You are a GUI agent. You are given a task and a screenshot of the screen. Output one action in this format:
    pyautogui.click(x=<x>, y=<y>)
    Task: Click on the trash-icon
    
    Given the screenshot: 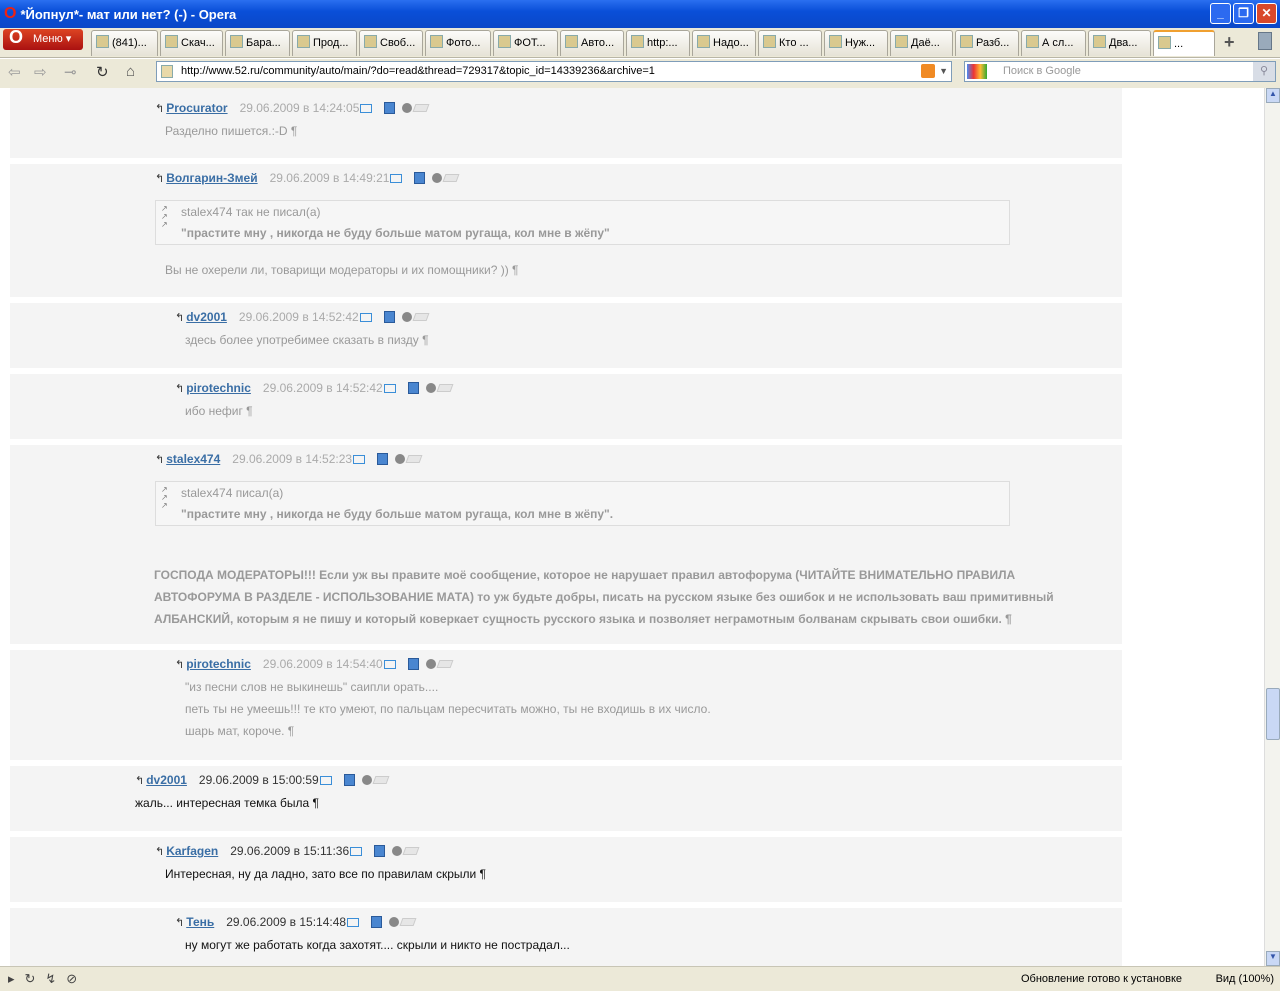 What is the action you would take?
    pyautogui.click(x=1265, y=41)
    